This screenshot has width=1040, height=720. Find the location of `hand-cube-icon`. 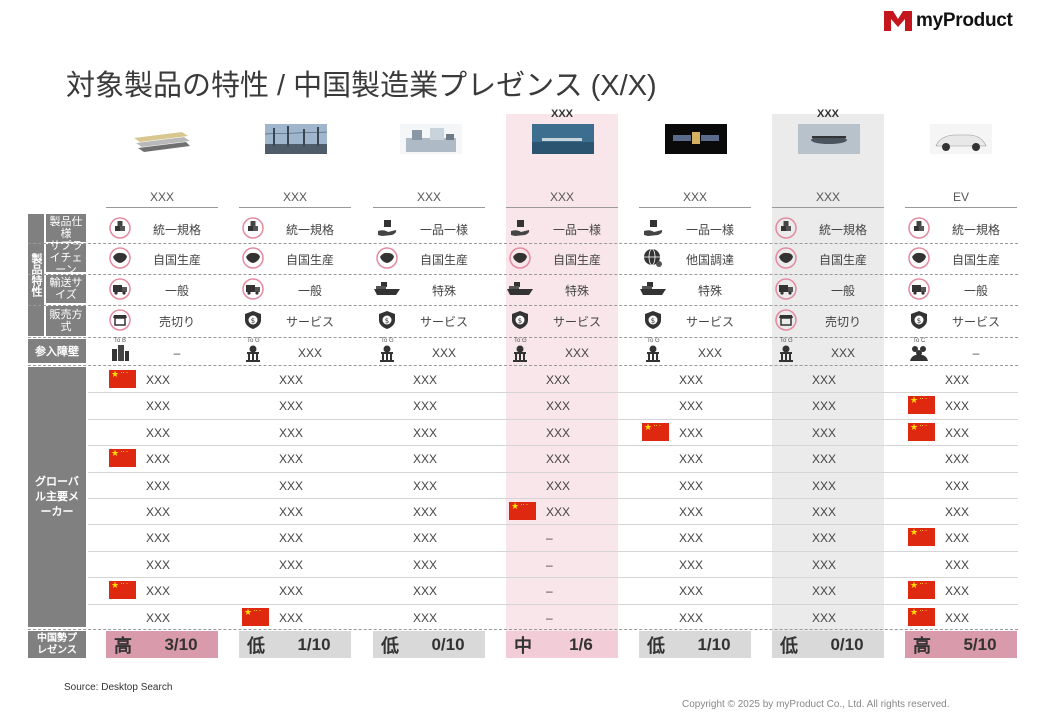

hand-cube-icon is located at coordinates (520, 230).